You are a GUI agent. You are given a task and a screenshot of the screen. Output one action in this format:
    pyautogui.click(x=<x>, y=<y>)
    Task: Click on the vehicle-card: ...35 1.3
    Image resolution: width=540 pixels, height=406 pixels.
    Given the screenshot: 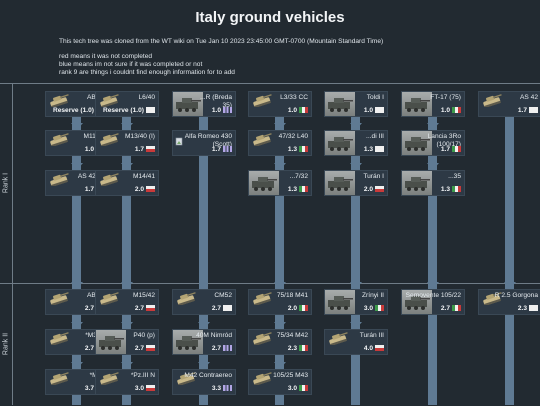 What is the action you would take?
    pyautogui.click(x=433, y=183)
    